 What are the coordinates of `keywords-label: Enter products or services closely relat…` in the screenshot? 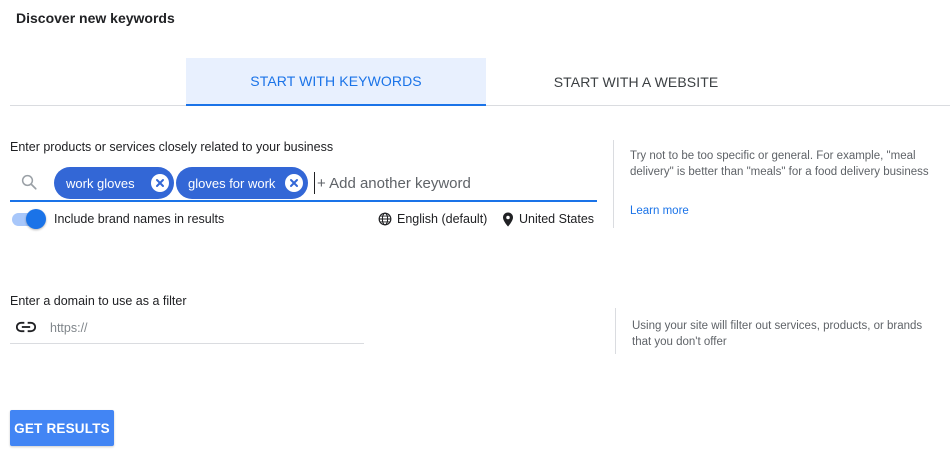 It's located at (172, 147).